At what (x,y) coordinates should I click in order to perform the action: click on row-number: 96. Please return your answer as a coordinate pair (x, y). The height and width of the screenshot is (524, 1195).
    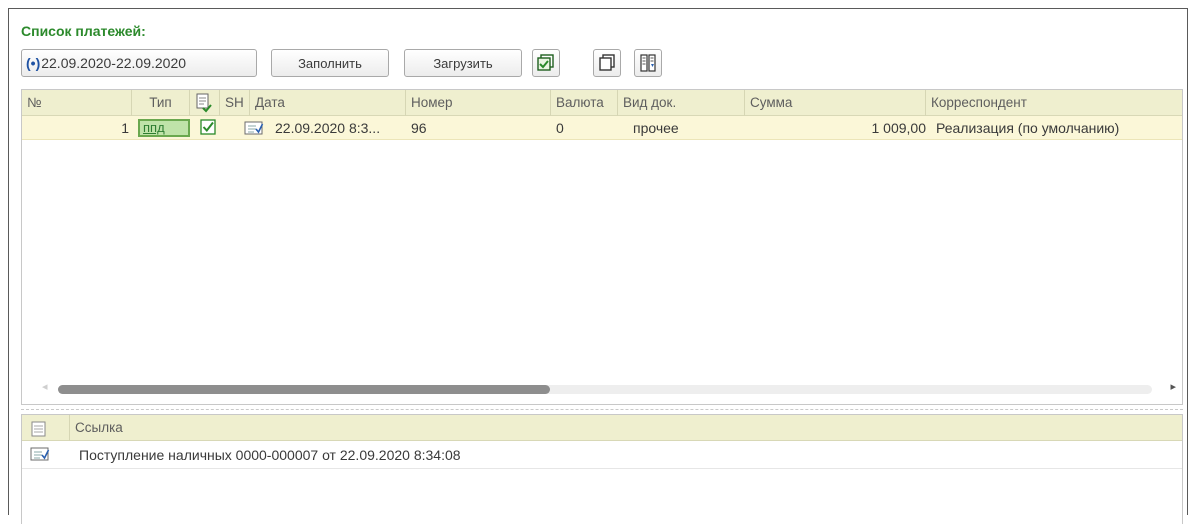
    Looking at the image, I should click on (419, 128).